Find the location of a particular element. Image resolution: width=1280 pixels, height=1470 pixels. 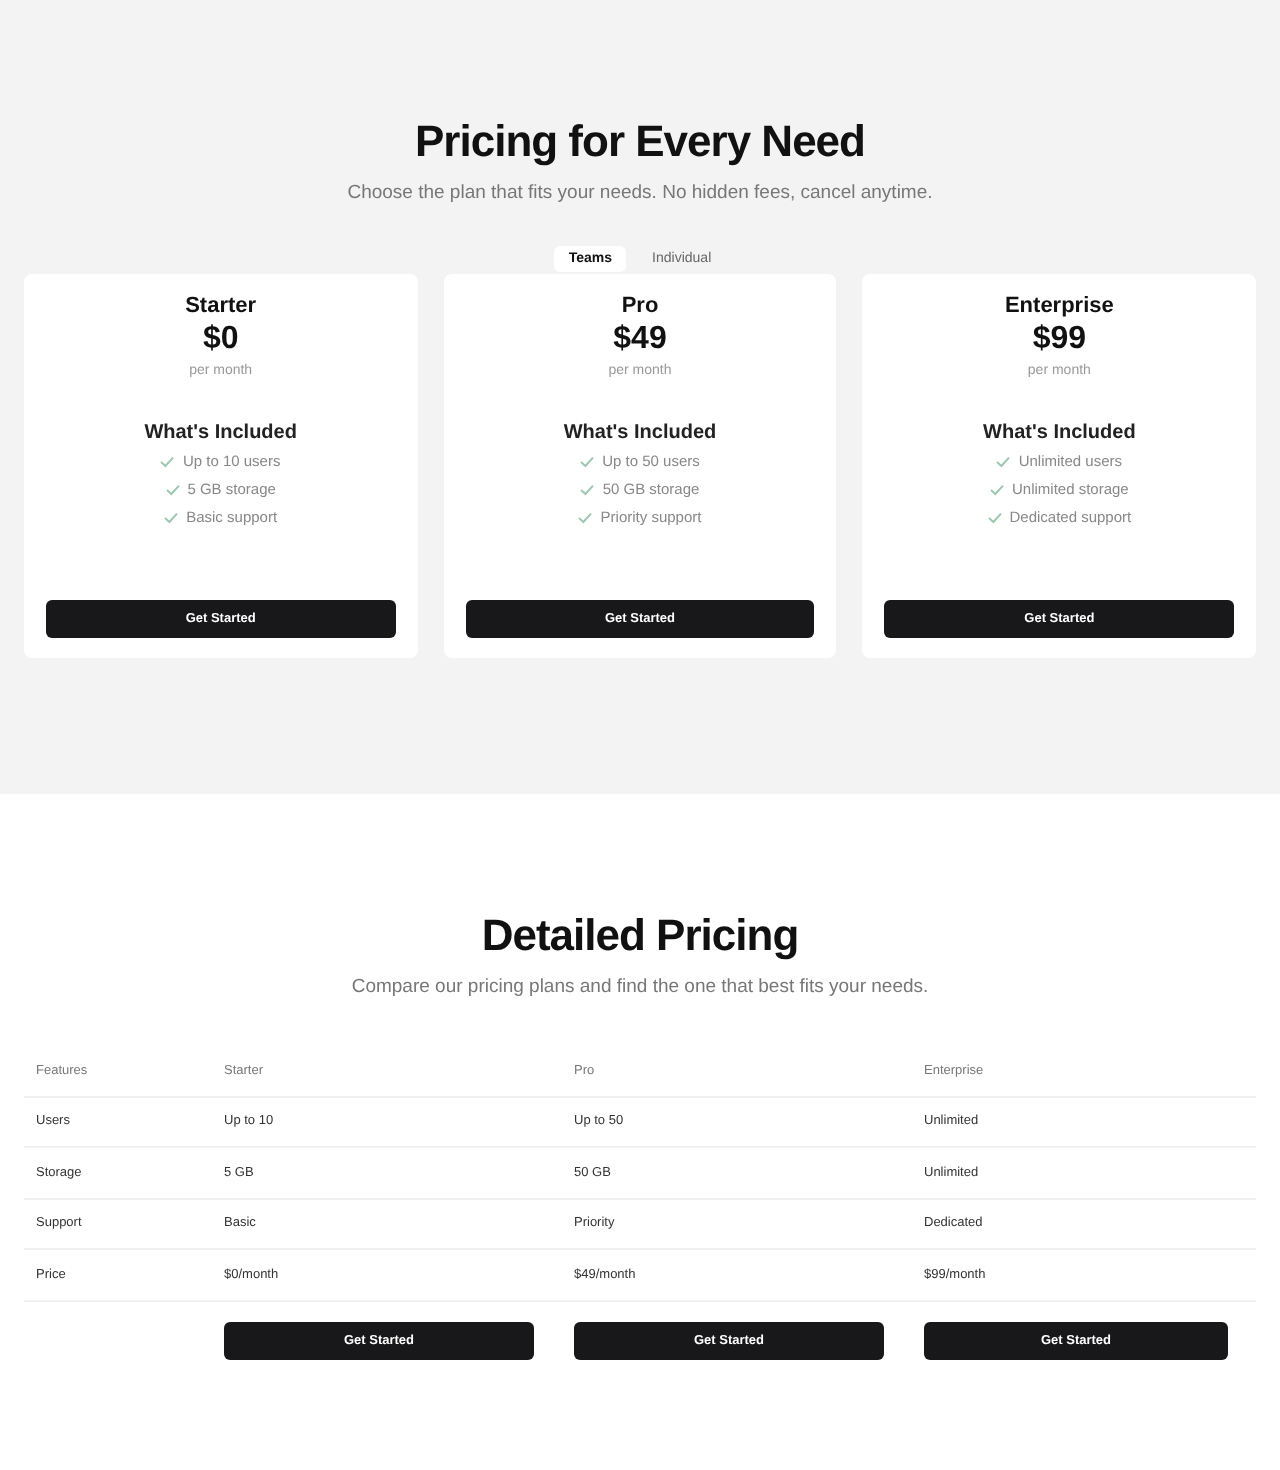

plan-name: Pro is located at coordinates (640, 306).